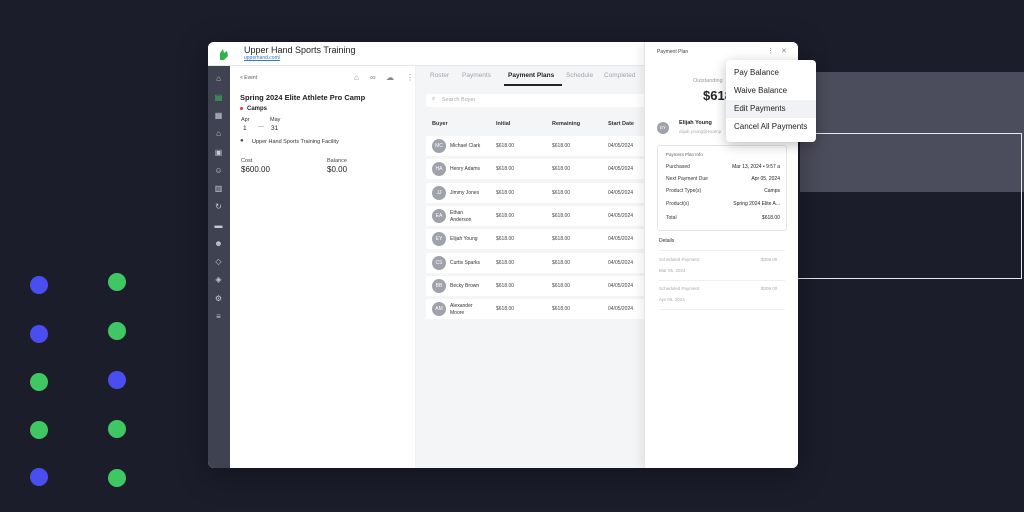  Describe the element at coordinates (457, 313) in the screenshot. I see `buyer-name-line2: Moore` at that location.